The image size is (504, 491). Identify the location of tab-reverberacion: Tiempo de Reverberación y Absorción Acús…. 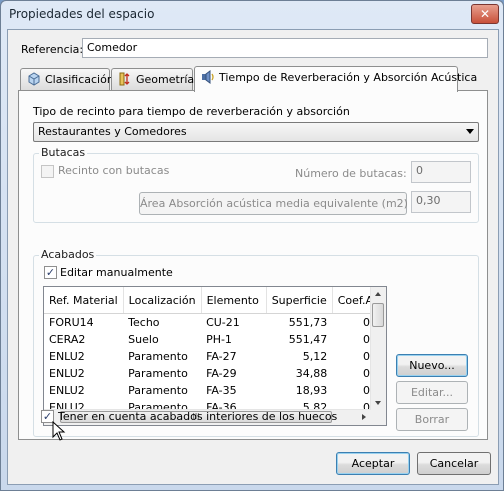
(335, 79).